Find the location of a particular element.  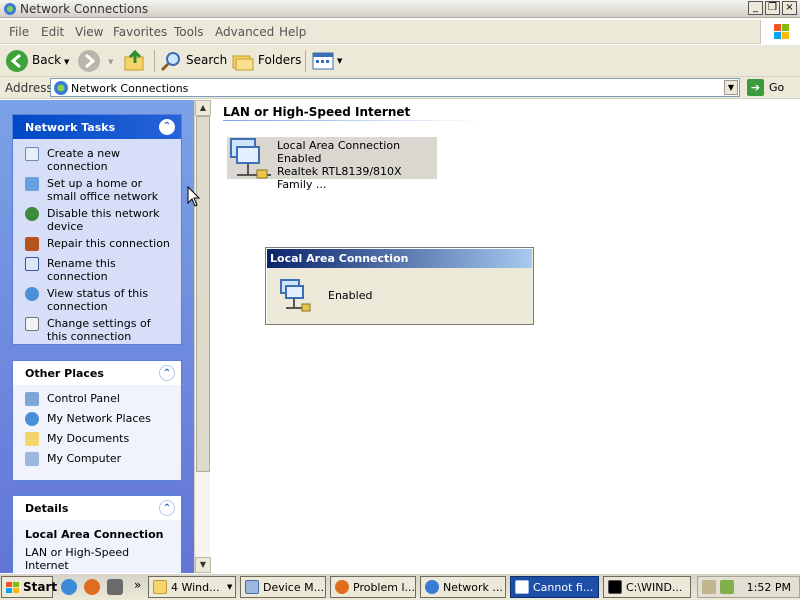

address-input: Network Connections ▼ is located at coordinates (395, 87).